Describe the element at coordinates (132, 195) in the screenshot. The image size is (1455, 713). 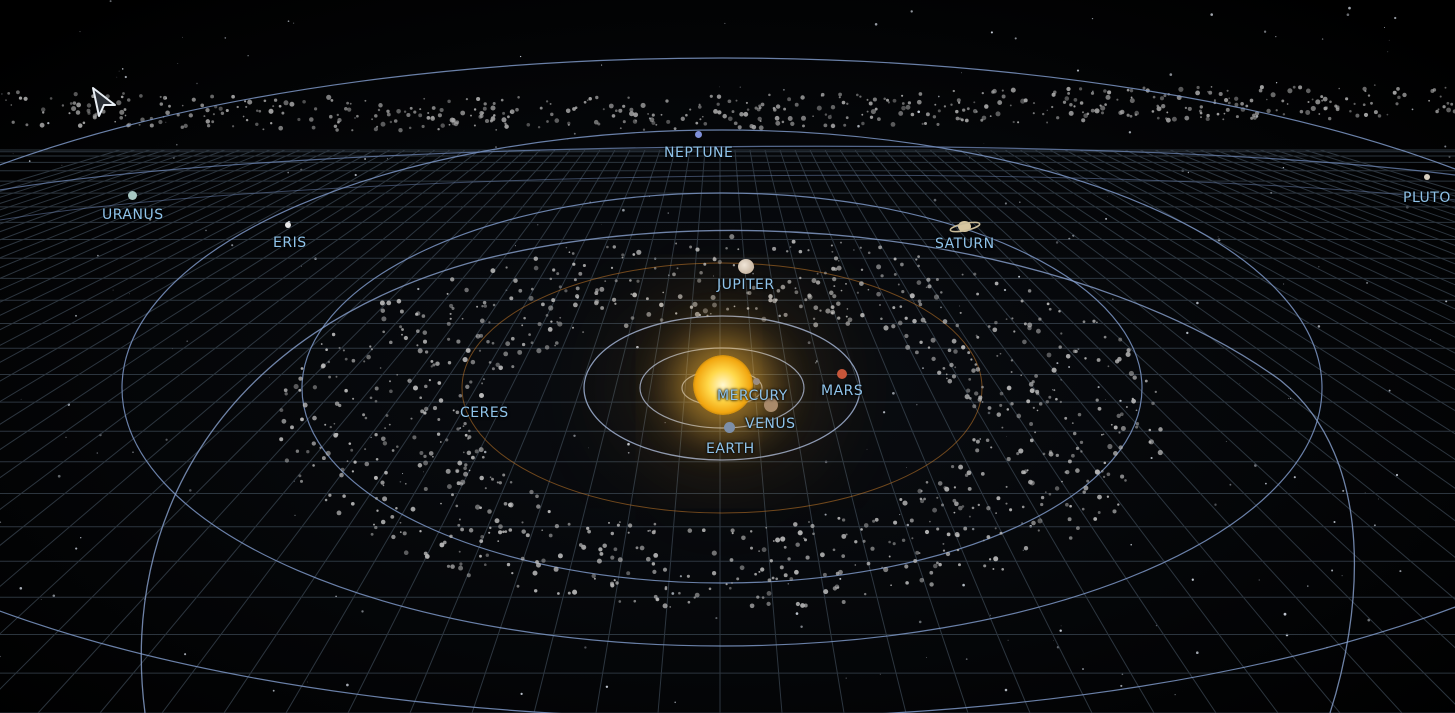
I see `uranus-planet` at that location.